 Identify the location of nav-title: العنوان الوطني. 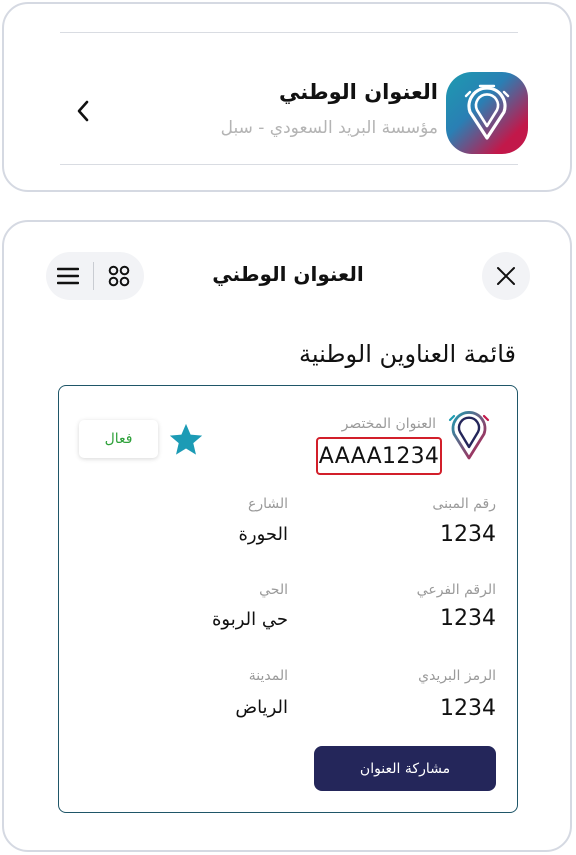
(288, 274).